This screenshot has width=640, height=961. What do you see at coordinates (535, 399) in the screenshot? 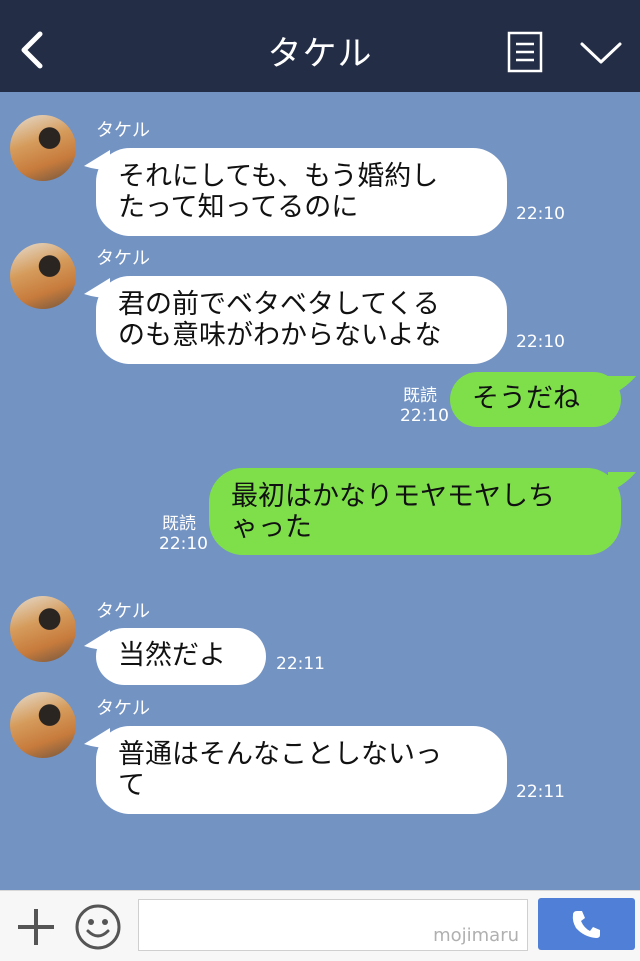
I see `message-bubble: そうだね` at bounding box center [535, 399].